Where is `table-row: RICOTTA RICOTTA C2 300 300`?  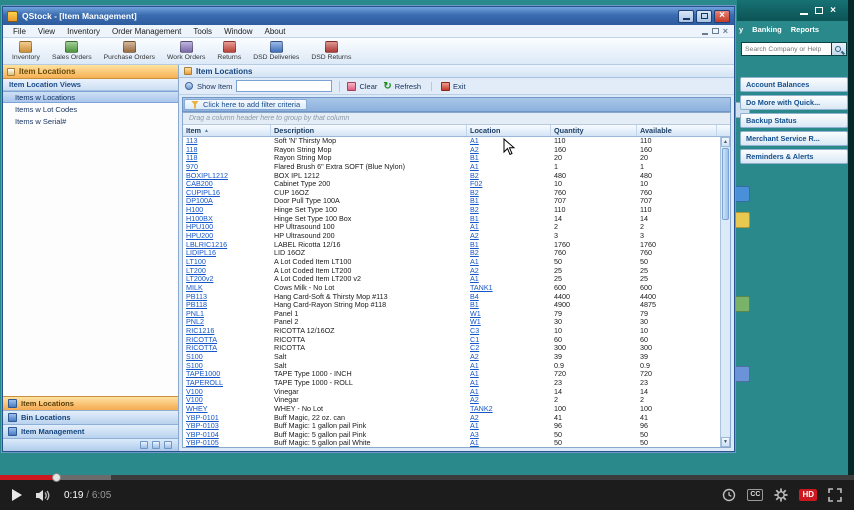 table-row: RICOTTA RICOTTA C2 300 300 is located at coordinates (451, 348).